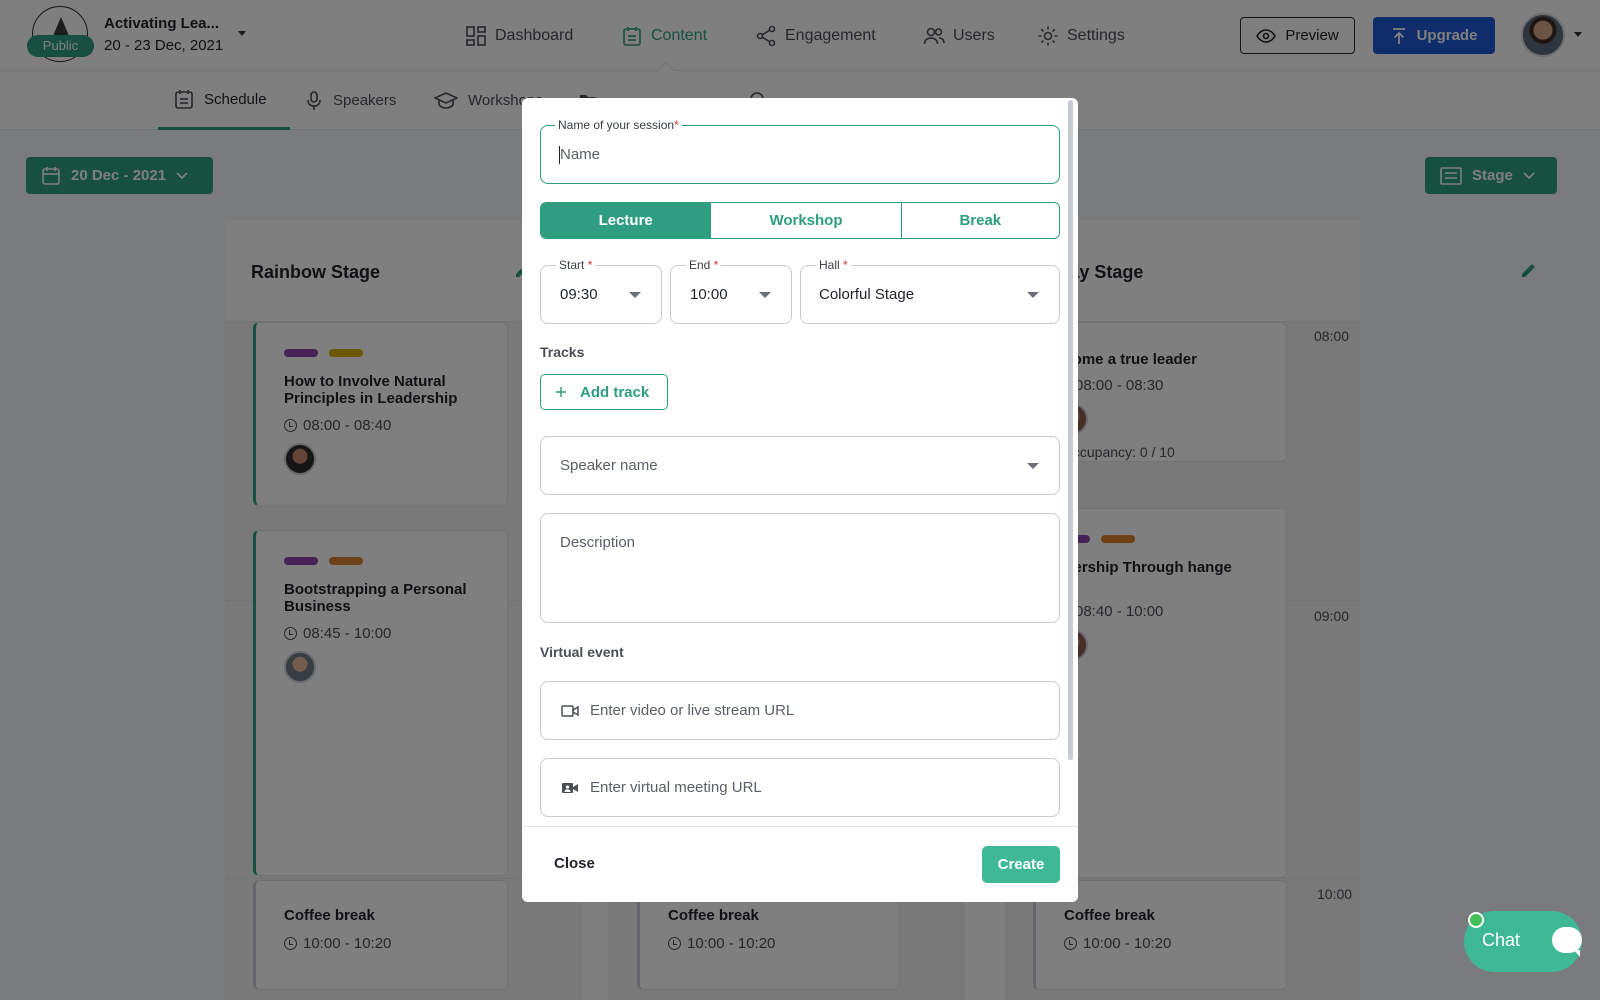 The width and height of the screenshot is (1600, 1000). I want to click on video-call-icon, so click(570, 788).